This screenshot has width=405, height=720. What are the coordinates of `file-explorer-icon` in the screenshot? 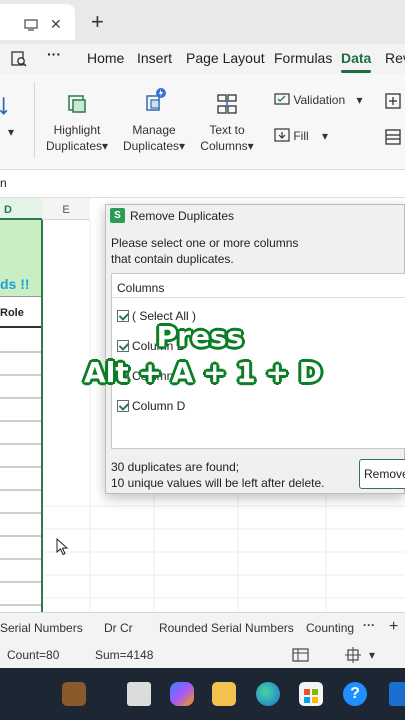 It's located at (224, 694).